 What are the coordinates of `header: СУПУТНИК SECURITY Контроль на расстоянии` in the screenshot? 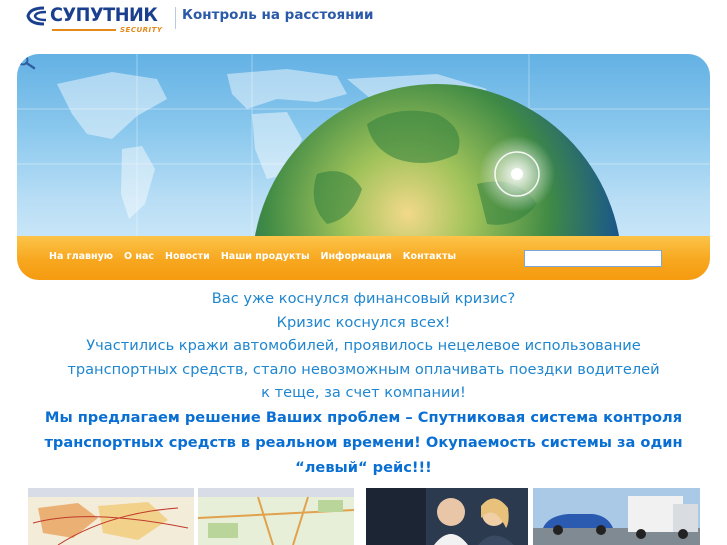 It's located at (363, 22).